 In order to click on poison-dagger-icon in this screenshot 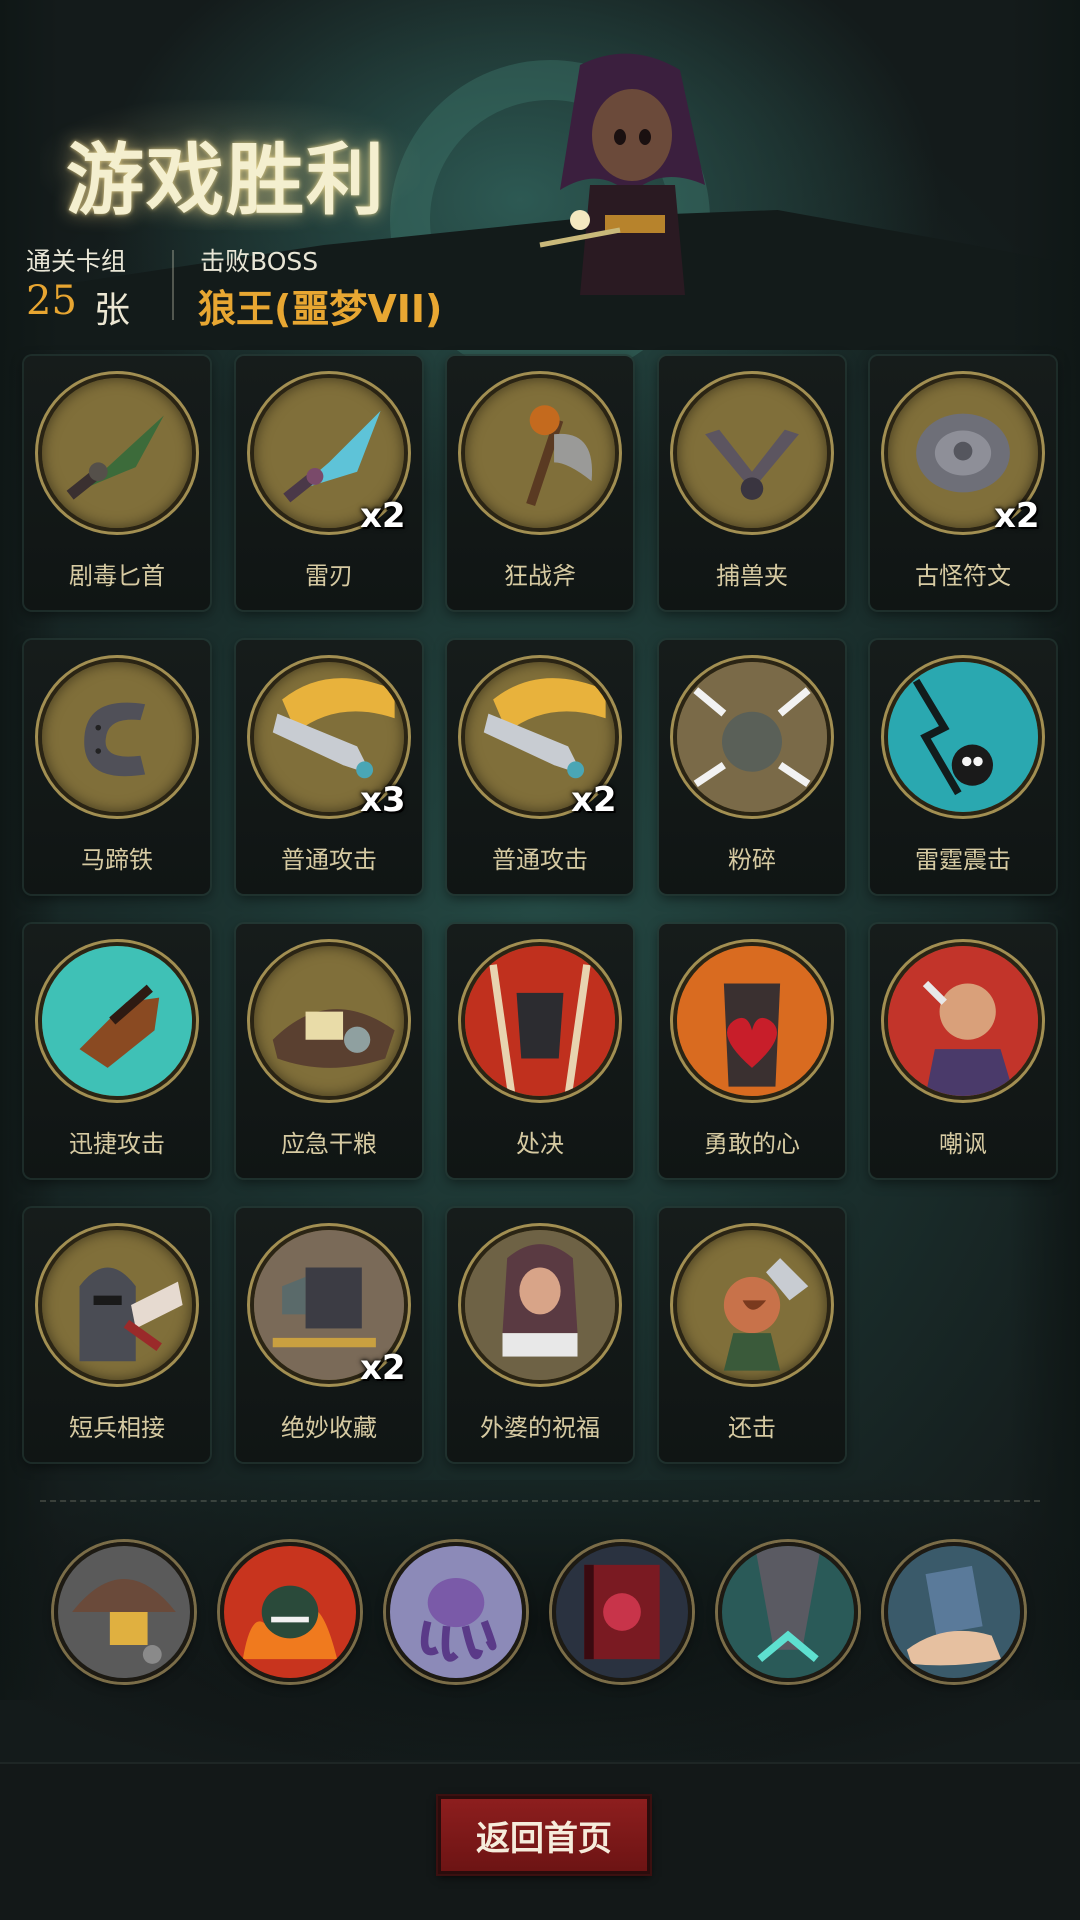, I will do `click(117, 453)`.